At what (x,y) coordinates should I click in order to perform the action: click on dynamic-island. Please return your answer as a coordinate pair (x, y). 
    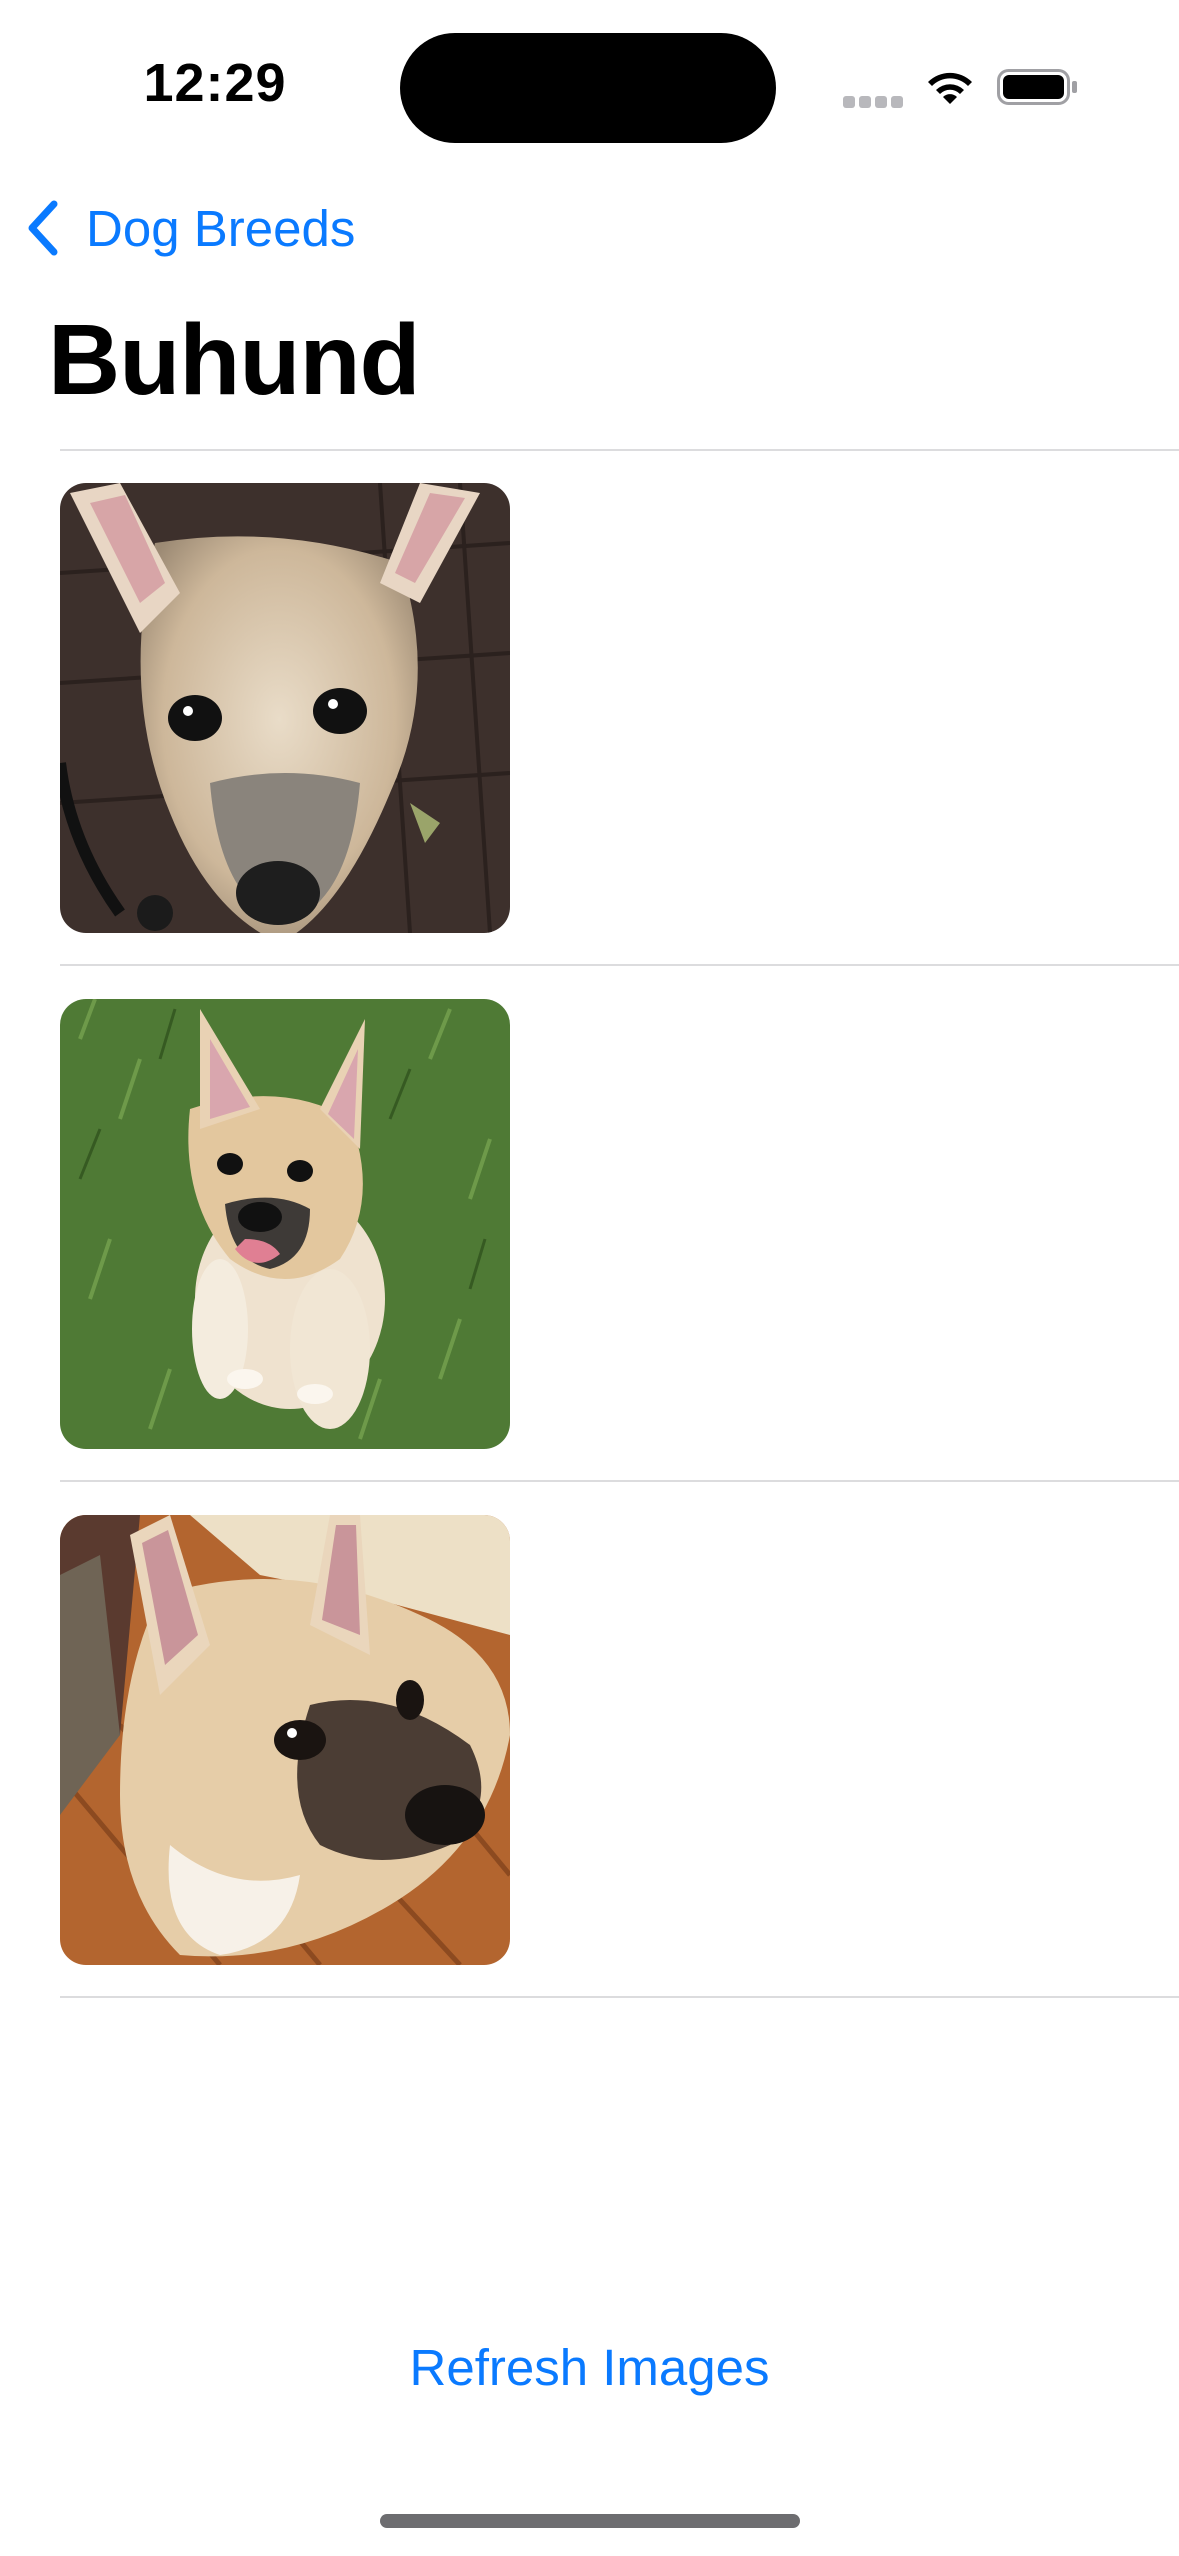
    Looking at the image, I should click on (588, 88).